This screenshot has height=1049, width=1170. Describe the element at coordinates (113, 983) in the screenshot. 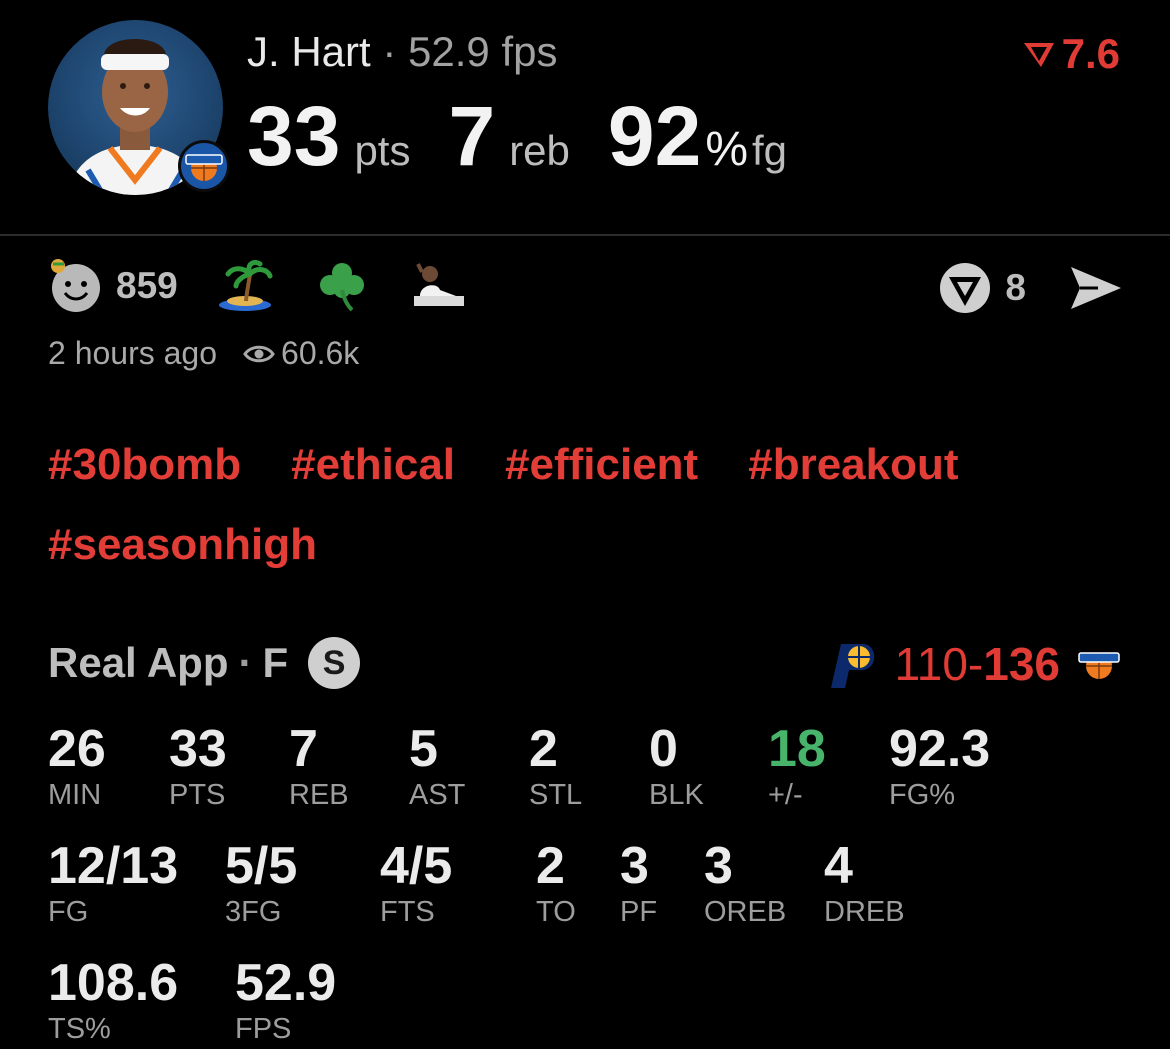

I see `stat-value: 108.6` at that location.